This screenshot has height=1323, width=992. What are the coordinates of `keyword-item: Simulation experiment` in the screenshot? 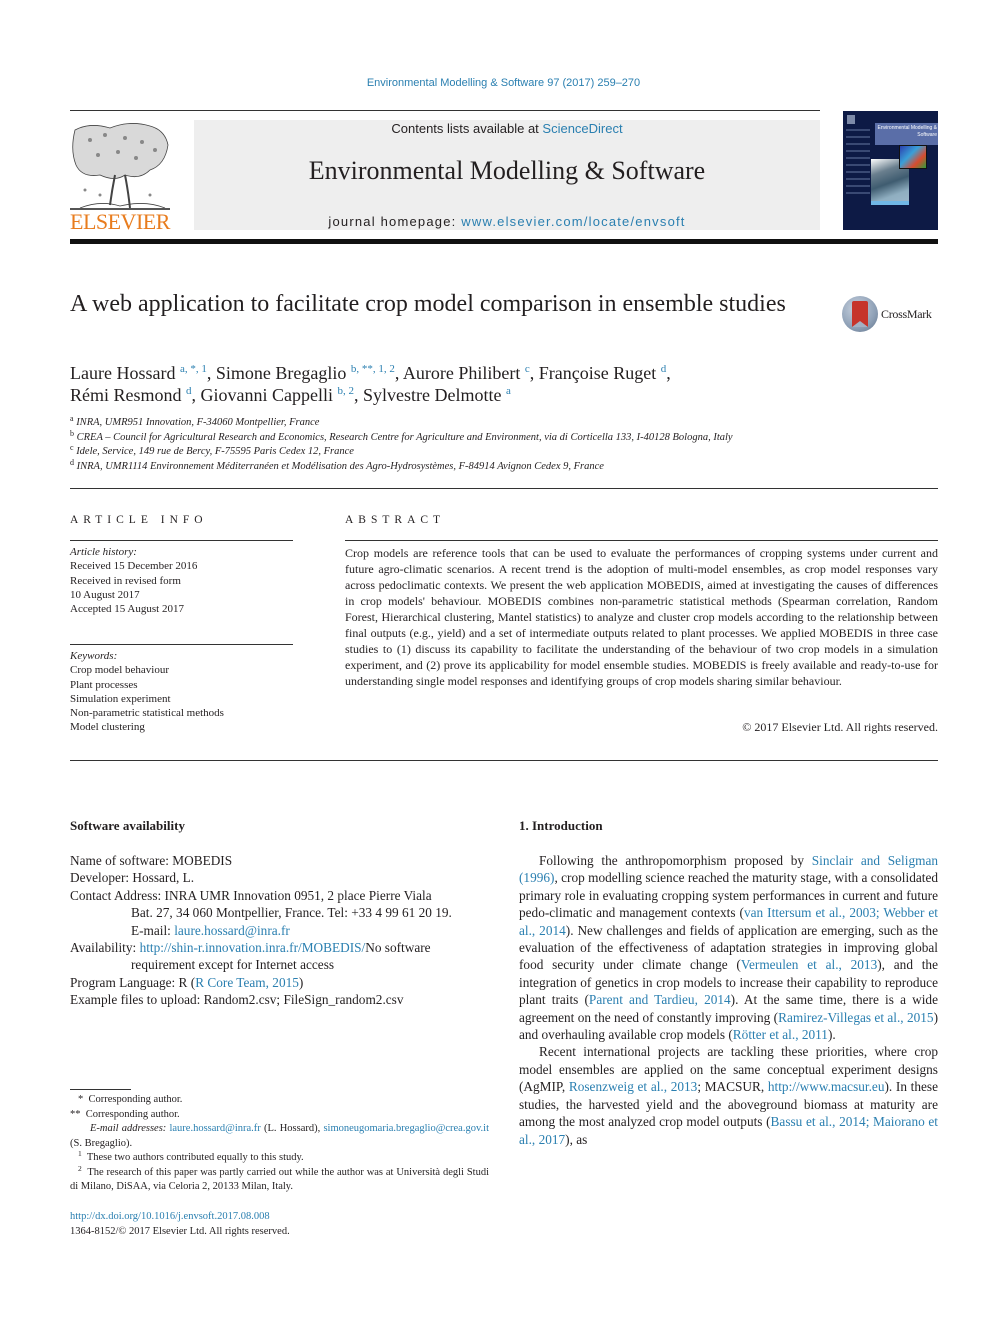 It's located at (120, 698).